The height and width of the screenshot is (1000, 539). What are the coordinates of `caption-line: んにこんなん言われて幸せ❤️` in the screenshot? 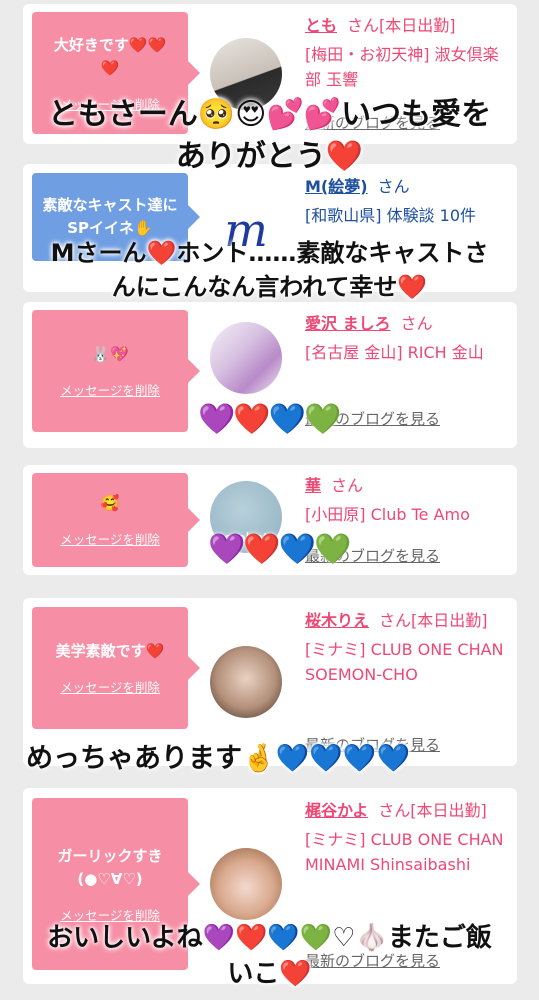 It's located at (269, 287).